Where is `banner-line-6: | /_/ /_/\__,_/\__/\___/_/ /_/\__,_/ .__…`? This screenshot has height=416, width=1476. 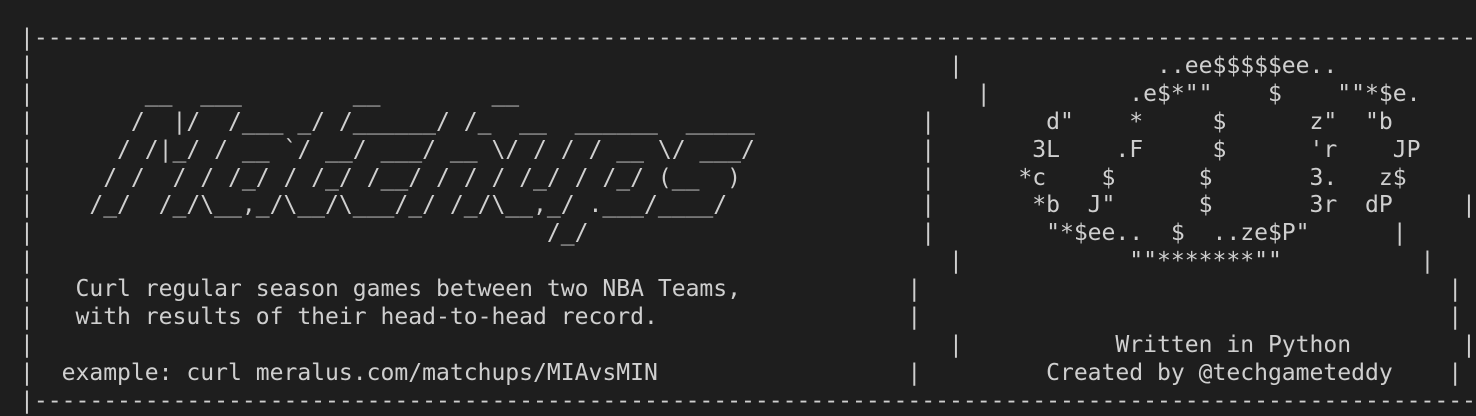
banner-line-6: | /_/ /_/\__,_/\__/\___/_/ /_/\__,_/ .__… is located at coordinates (748, 205).